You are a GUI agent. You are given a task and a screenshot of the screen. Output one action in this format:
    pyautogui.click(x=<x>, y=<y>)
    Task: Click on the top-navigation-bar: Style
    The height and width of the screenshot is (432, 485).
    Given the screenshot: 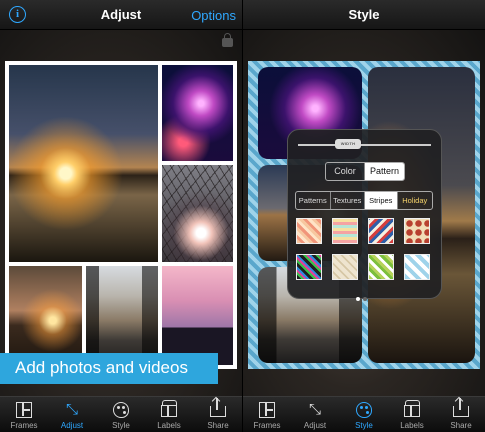 What is the action you would take?
    pyautogui.click(x=364, y=15)
    